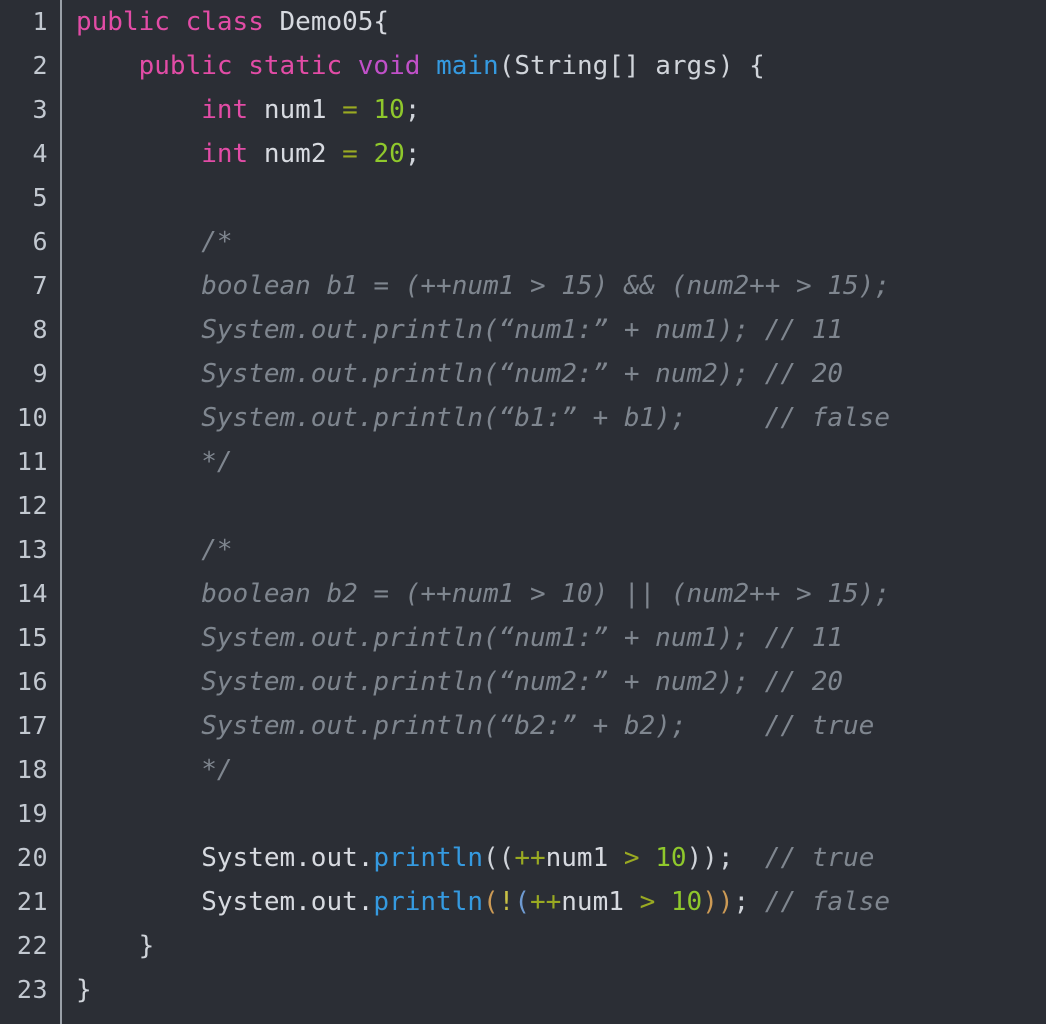 Image resolution: width=1046 pixels, height=1024 pixels. What do you see at coordinates (32, 593) in the screenshot?
I see `line-number: 14` at bounding box center [32, 593].